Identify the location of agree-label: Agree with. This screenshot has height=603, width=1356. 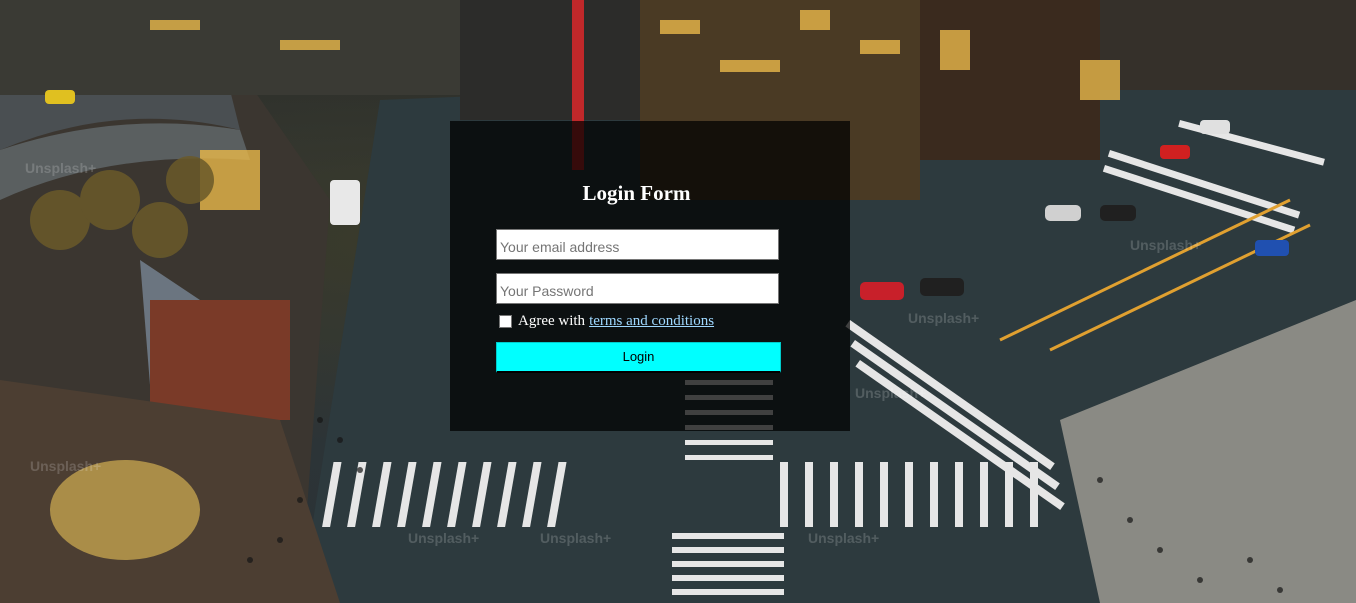
(552, 321).